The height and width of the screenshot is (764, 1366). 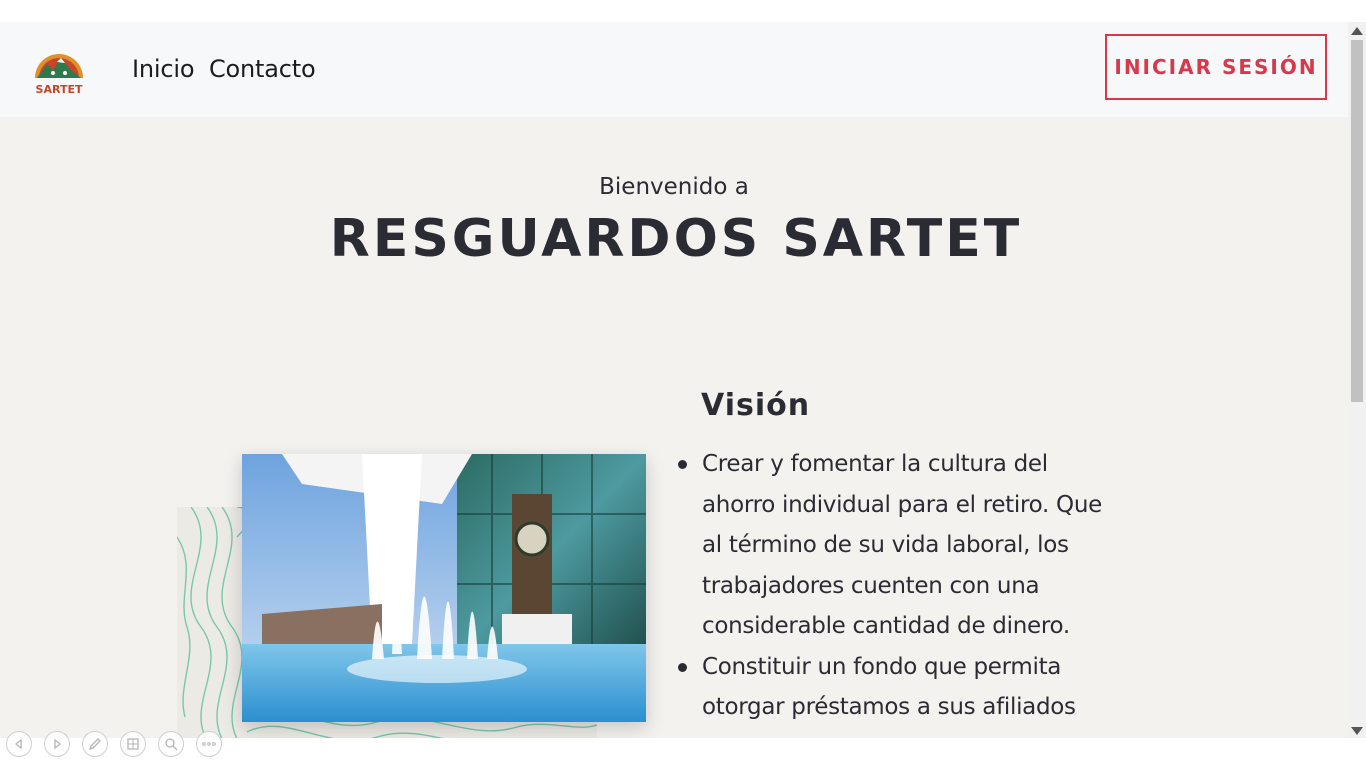 What do you see at coordinates (444, 588) in the screenshot?
I see `building-fountain-photo` at bounding box center [444, 588].